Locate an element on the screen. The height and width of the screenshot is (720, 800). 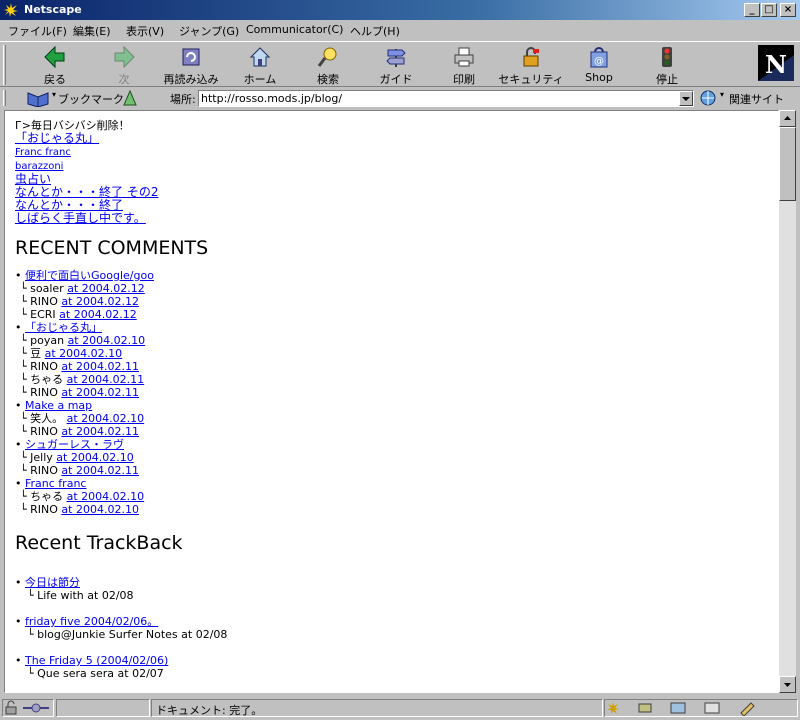
comment-post: • 便利で面白いGoogle/goo is located at coordinates (395, 275).